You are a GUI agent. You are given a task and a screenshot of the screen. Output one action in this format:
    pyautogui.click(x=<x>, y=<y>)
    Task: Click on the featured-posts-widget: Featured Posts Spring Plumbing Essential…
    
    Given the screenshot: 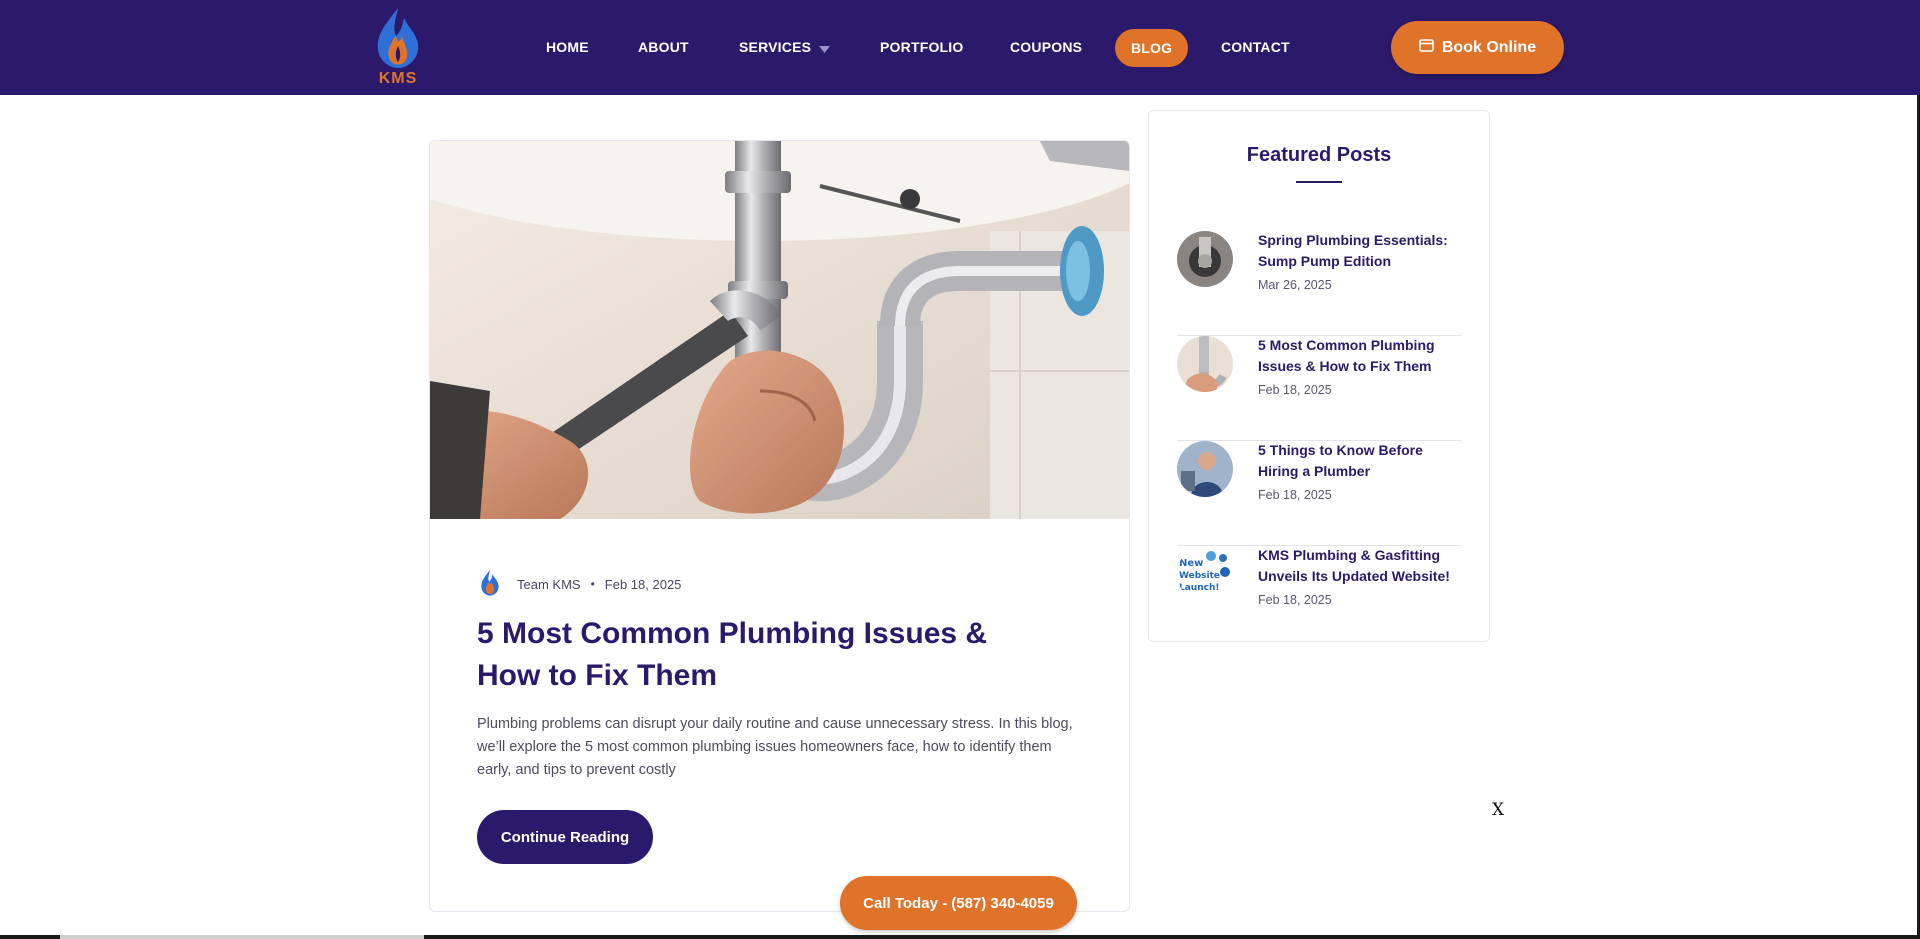 What is the action you would take?
    pyautogui.click(x=1319, y=376)
    